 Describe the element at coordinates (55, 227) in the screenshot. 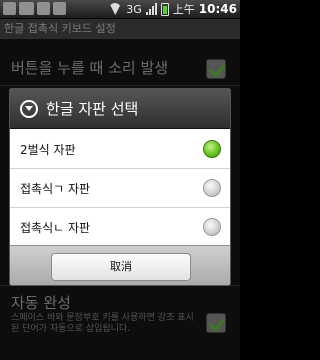

I see `option-label: 접촉식ㄴ 자판` at that location.